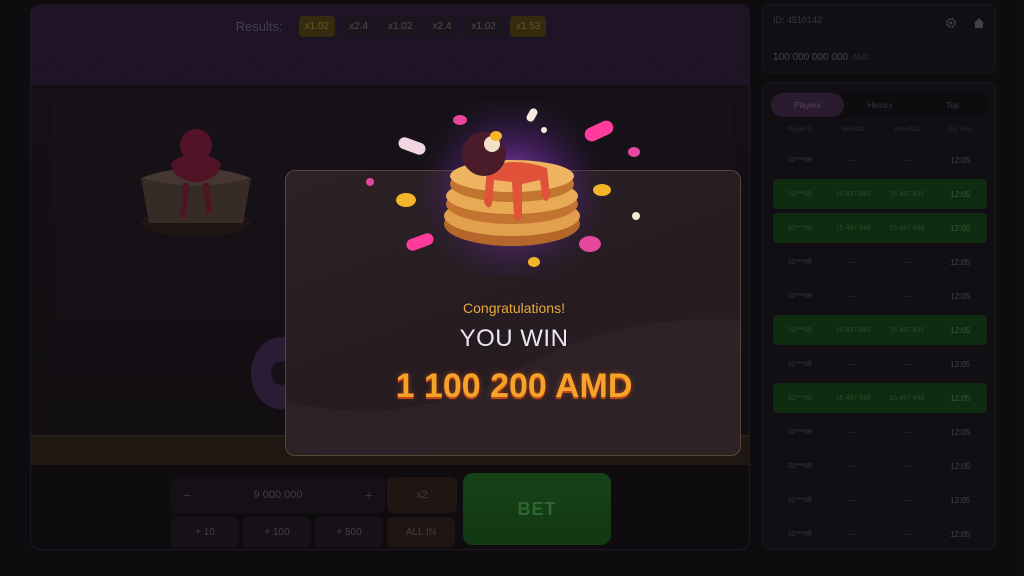  Describe the element at coordinates (514, 308) in the screenshot. I see `congrats-text: Congratulations!` at that location.